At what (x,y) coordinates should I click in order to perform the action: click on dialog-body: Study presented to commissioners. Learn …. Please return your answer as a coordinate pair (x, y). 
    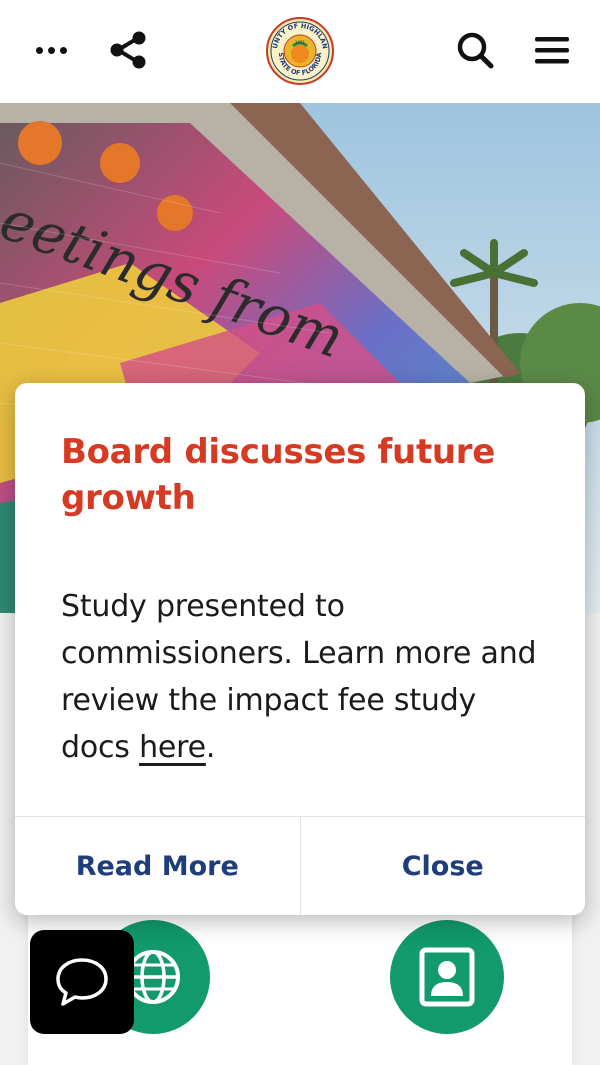
    Looking at the image, I should click on (306, 677).